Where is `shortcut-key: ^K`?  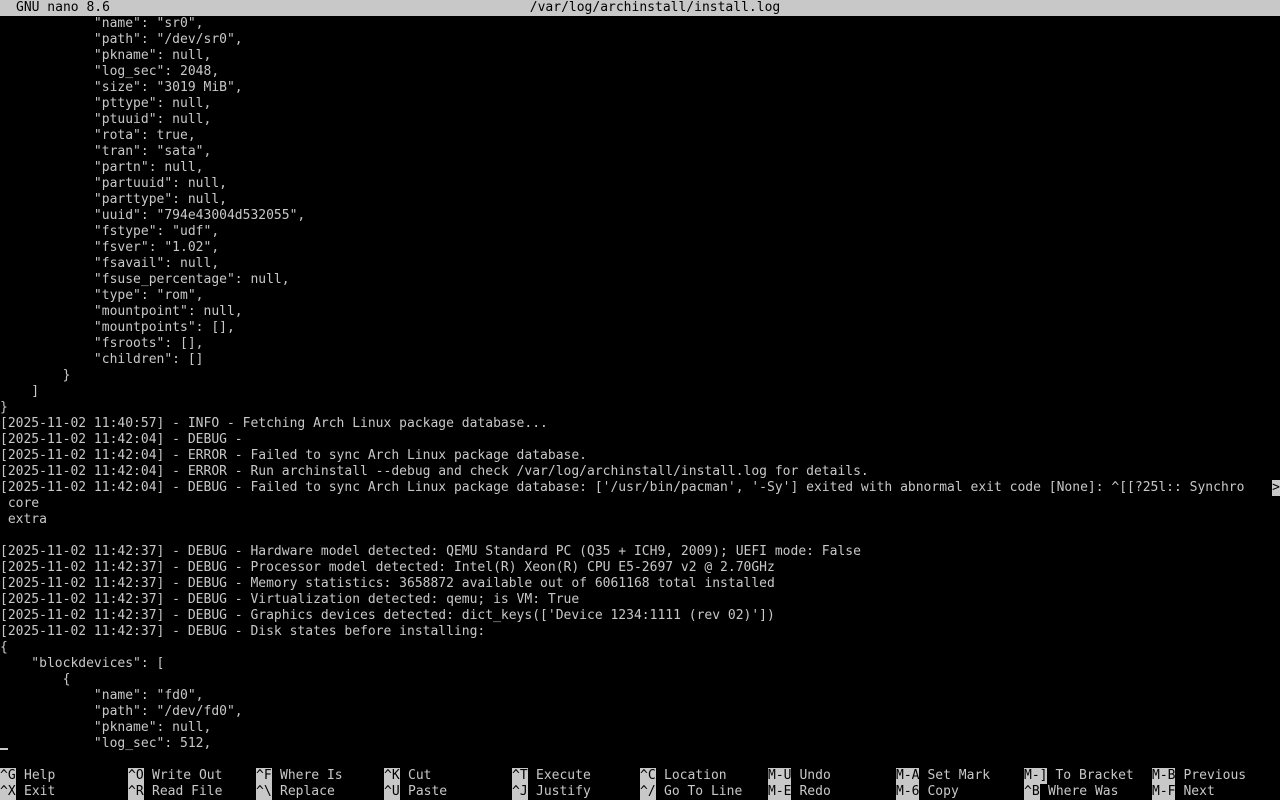 shortcut-key: ^K is located at coordinates (392, 776).